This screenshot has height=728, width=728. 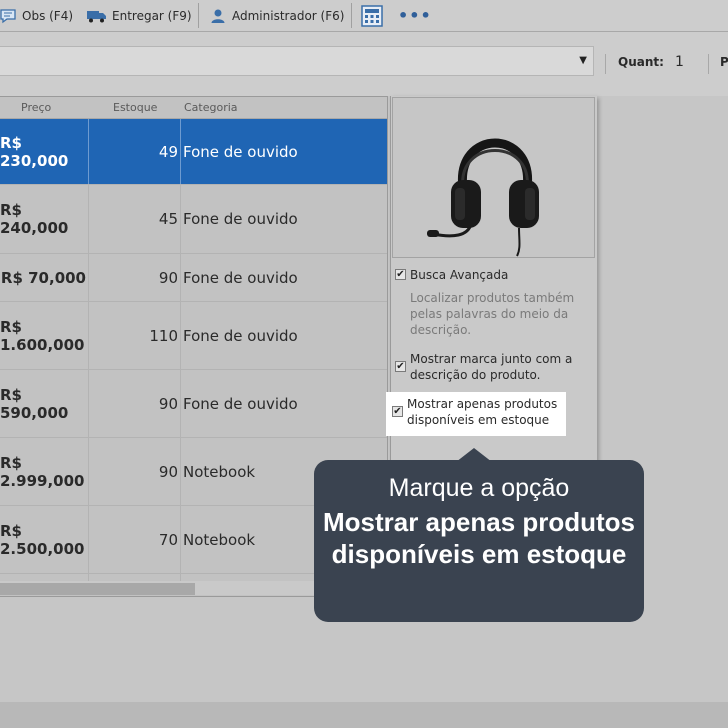 What do you see at coordinates (297, 61) in the screenshot?
I see `product-search-input: ▼` at bounding box center [297, 61].